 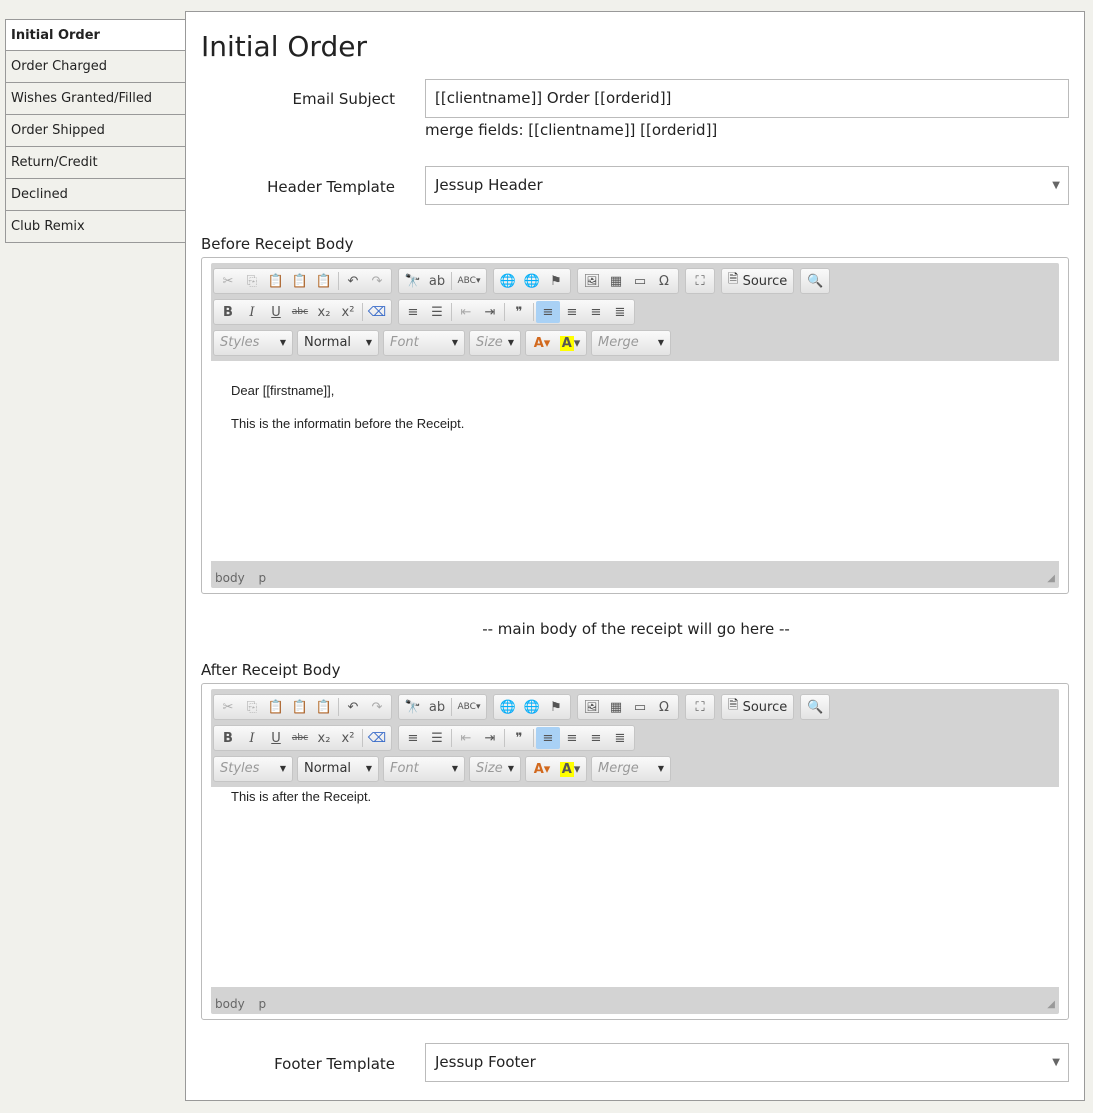 I want to click on email-subject-input: [[clientname]] Order [[orderid]], so click(x=747, y=98).